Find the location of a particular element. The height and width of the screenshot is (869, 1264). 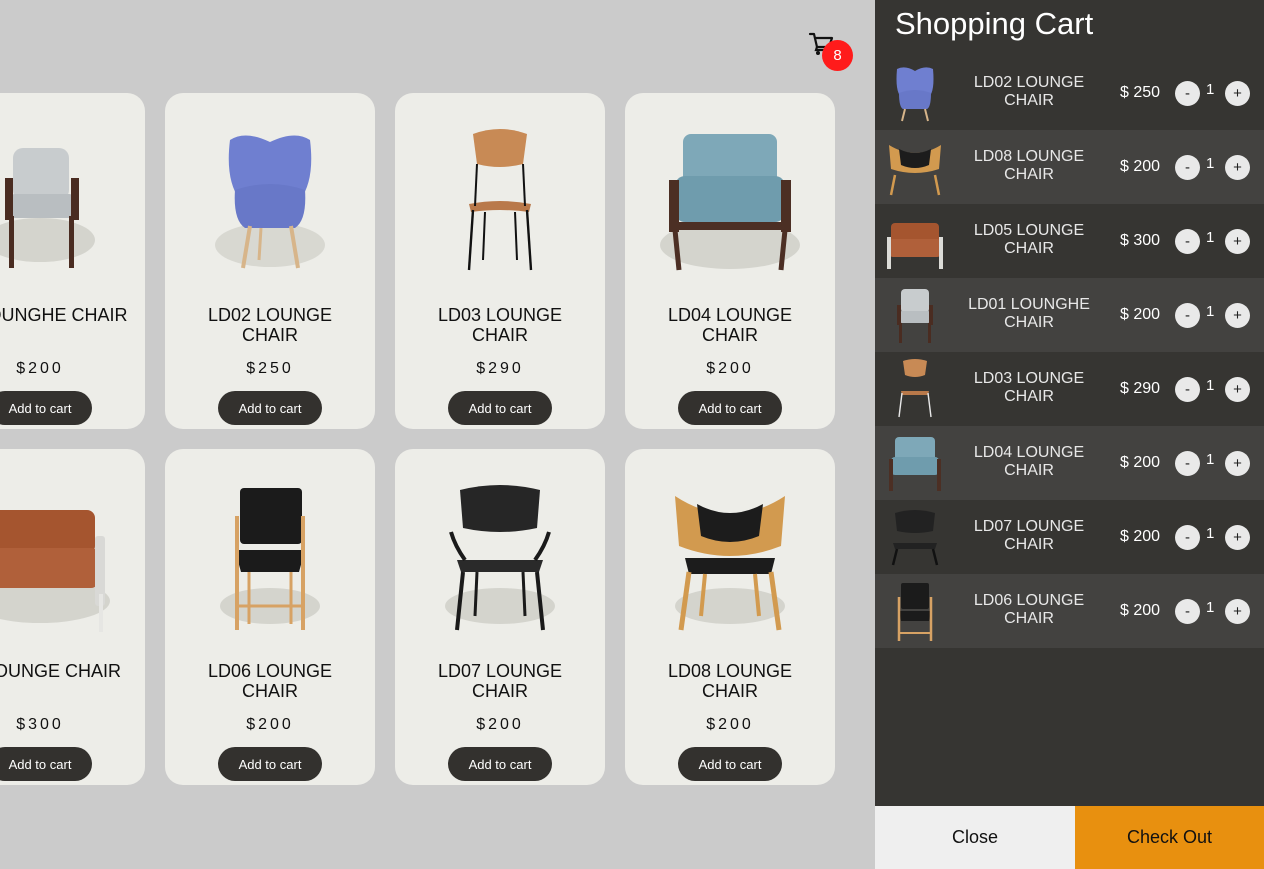

cart-item: LD05 LOUNGE CHAIR $ 300 - 1 + is located at coordinates (1069, 241).